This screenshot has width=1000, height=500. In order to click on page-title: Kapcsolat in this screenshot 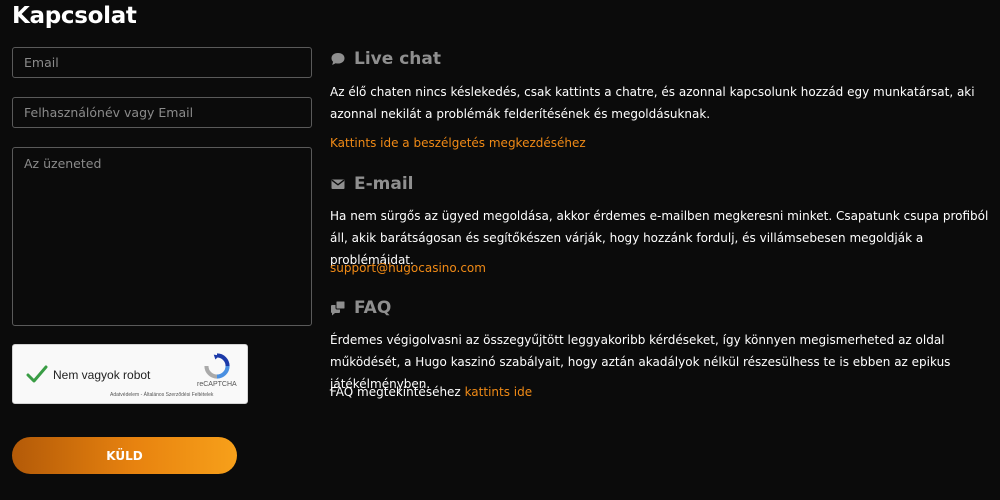, I will do `click(74, 16)`.